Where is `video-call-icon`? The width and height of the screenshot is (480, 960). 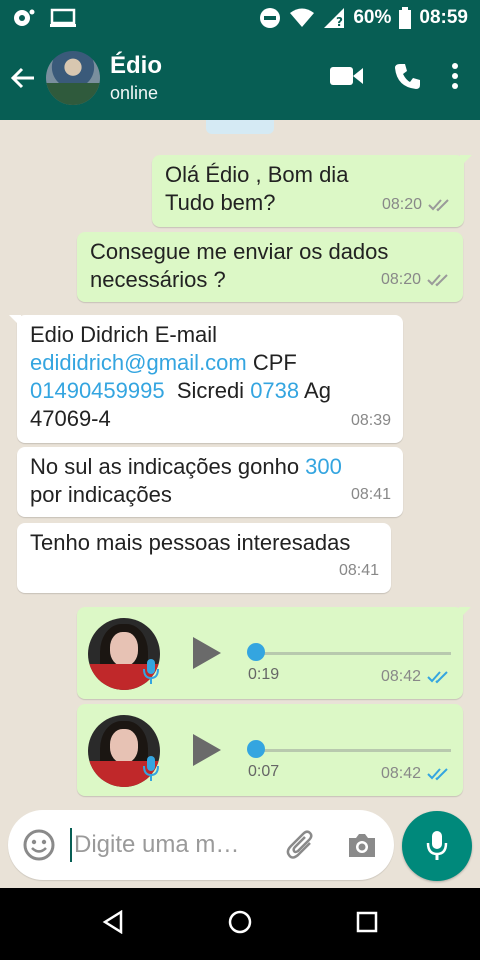
video-call-icon is located at coordinates (346, 75).